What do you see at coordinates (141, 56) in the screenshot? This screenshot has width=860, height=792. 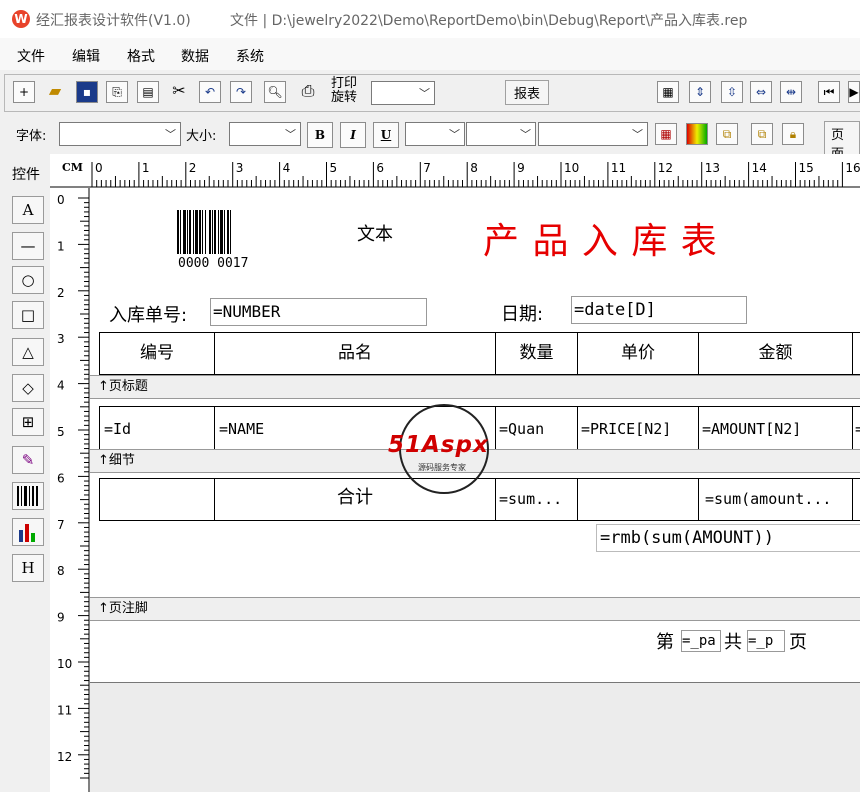 I see `menu-format: 格式` at bounding box center [141, 56].